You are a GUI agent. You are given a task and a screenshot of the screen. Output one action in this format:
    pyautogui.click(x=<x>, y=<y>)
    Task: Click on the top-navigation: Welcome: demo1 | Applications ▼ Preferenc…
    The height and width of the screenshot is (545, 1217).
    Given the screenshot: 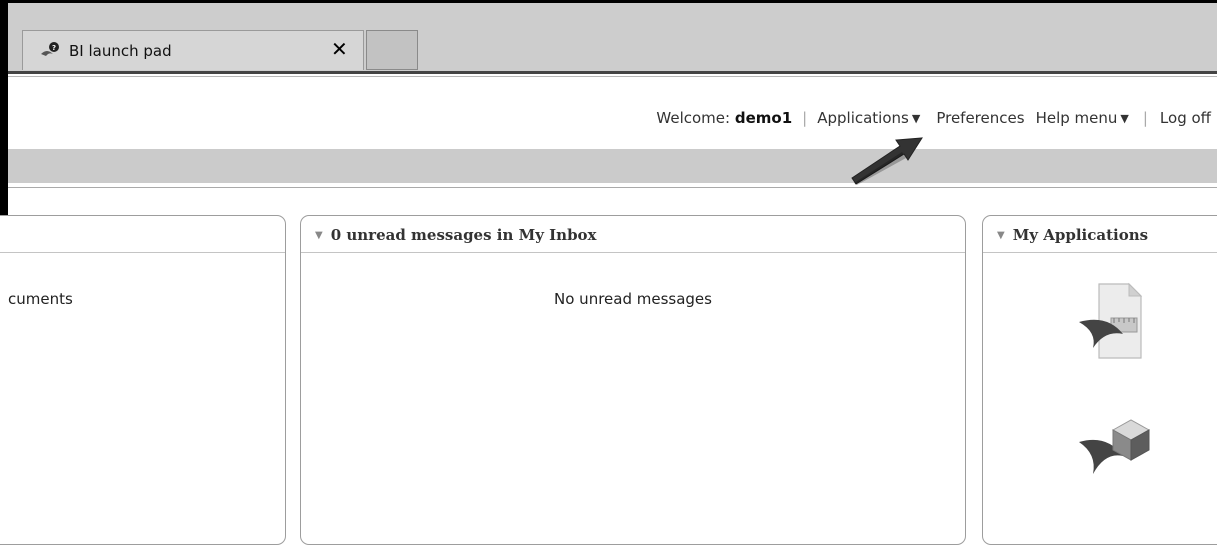 What is the action you would take?
    pyautogui.click(x=933, y=118)
    